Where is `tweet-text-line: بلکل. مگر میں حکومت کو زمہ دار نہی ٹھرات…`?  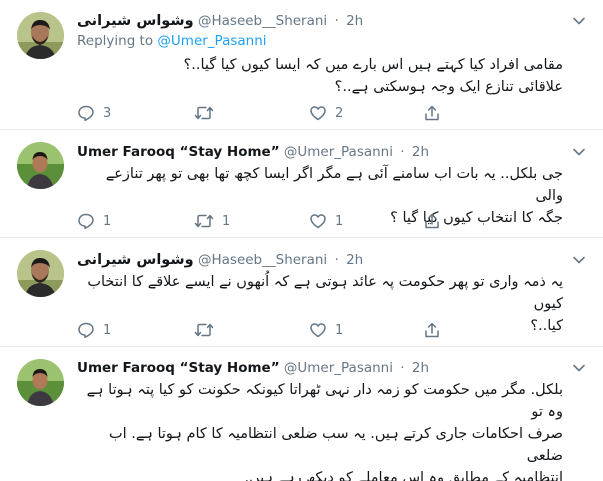
tweet-text-line: بلکل. مگر میں حکومت کو زمہ دار نہی ٹھرات… is located at coordinates (324, 401).